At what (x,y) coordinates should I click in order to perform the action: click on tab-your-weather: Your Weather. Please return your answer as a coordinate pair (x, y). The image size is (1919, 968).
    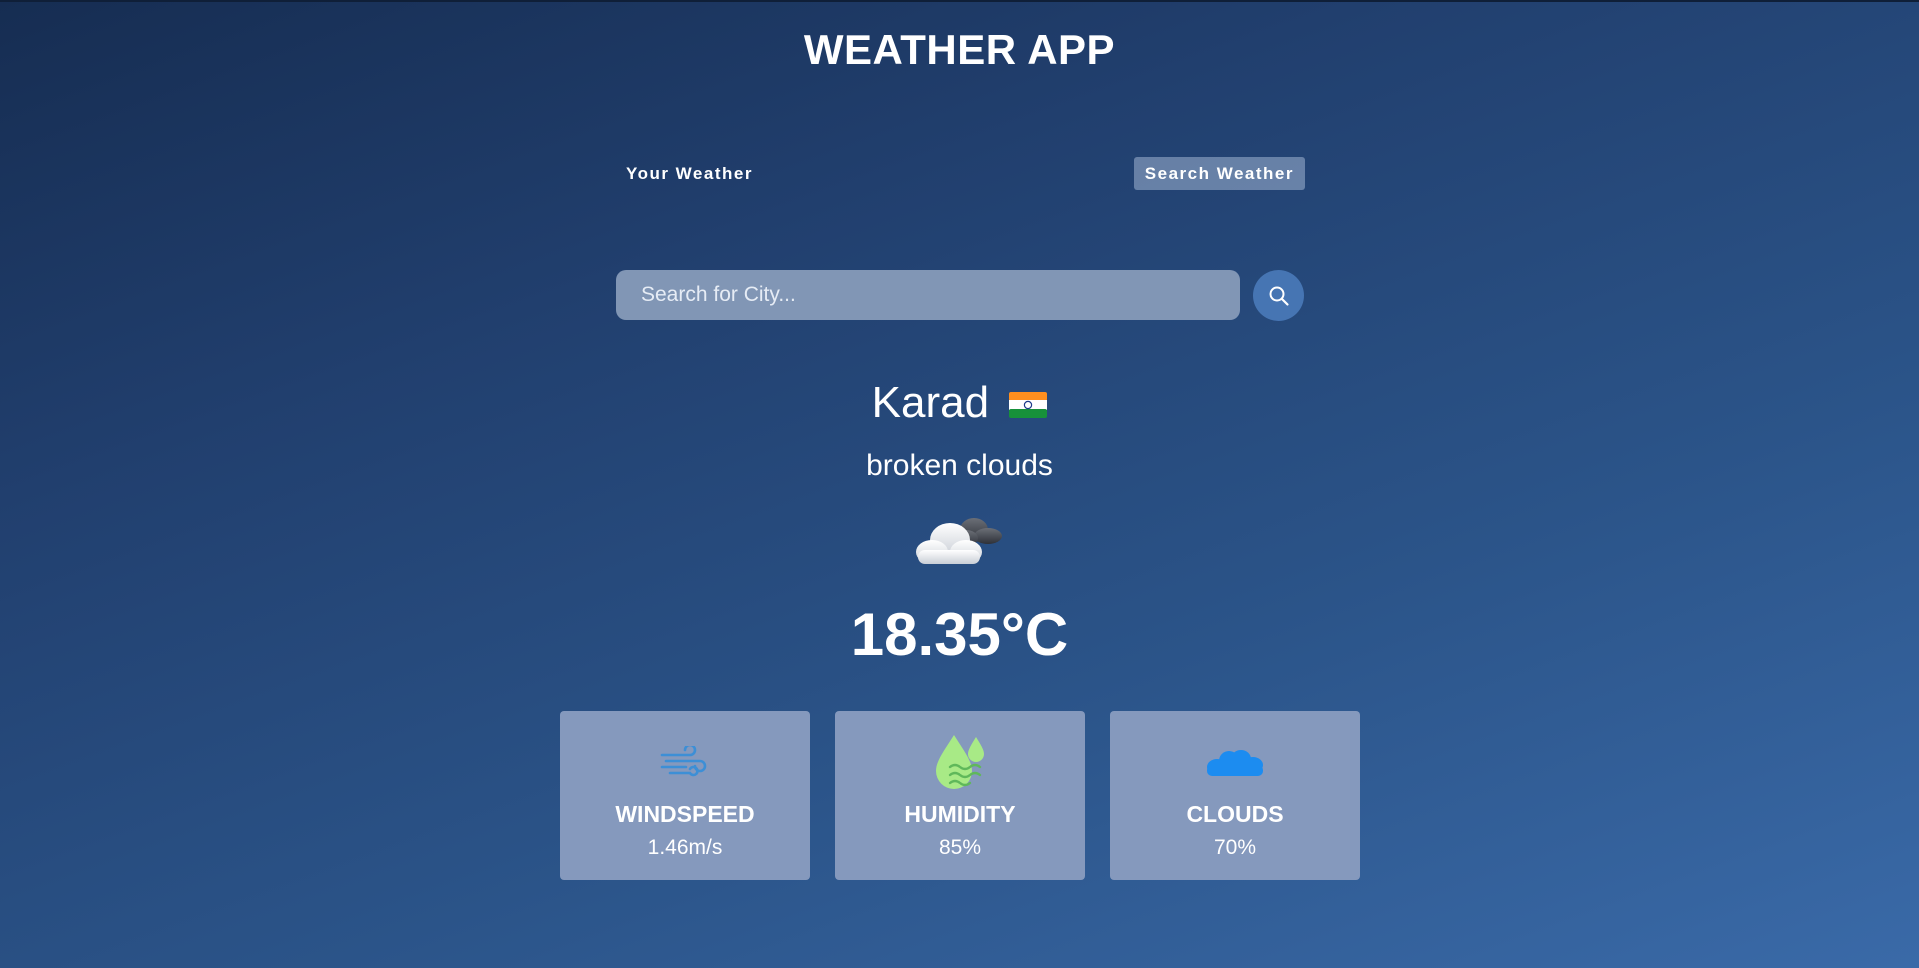
    Looking at the image, I should click on (689, 173).